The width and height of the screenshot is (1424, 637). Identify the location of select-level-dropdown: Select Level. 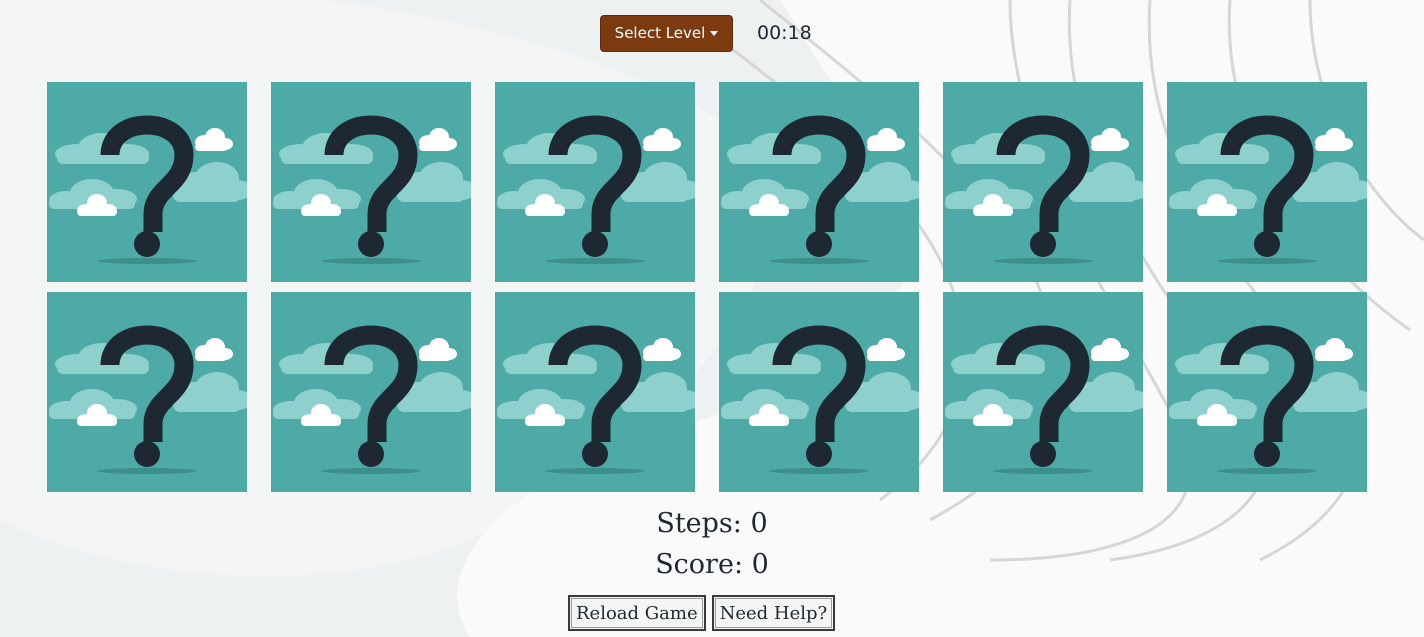
(666, 33).